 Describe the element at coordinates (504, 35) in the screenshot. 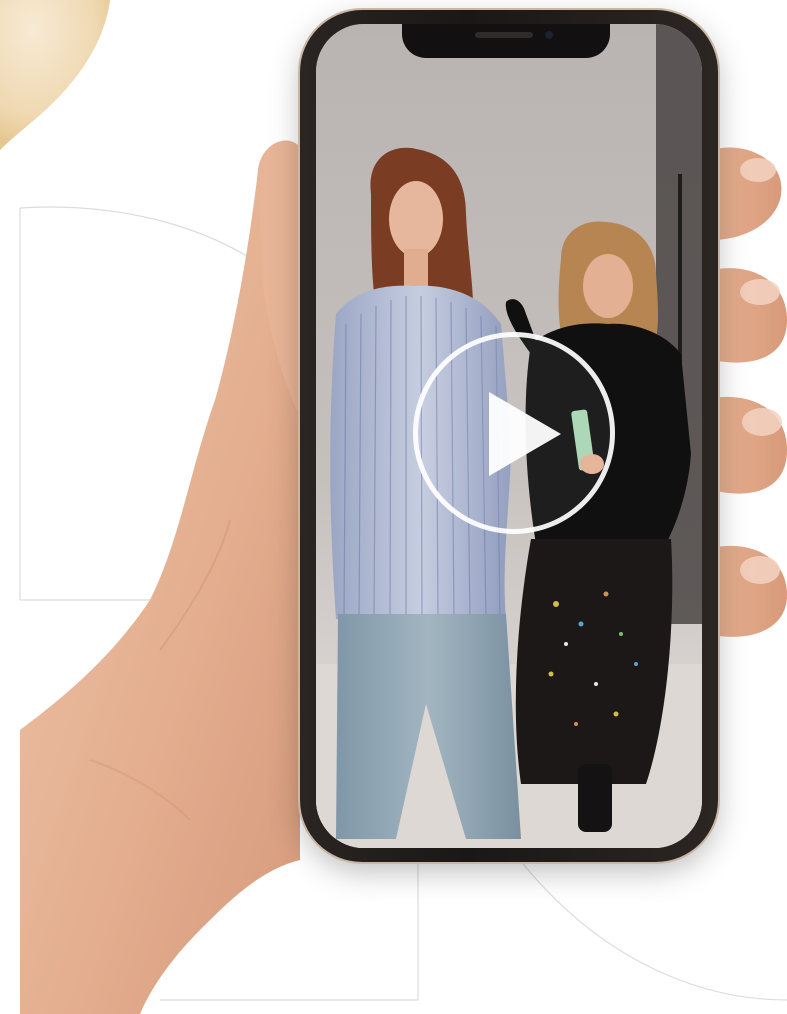

I see `phone-speaker` at that location.